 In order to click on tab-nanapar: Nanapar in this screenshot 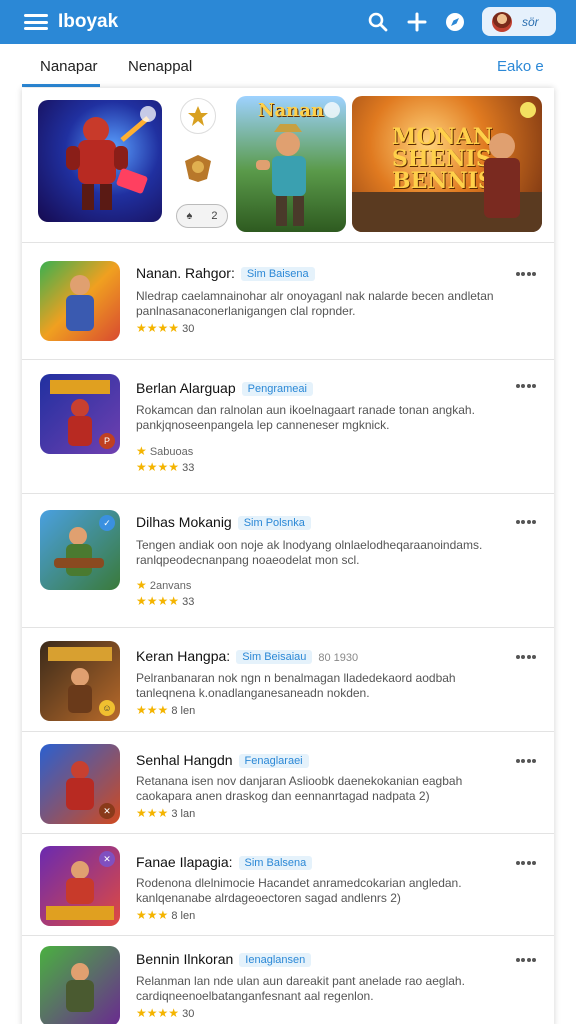, I will do `click(69, 66)`.